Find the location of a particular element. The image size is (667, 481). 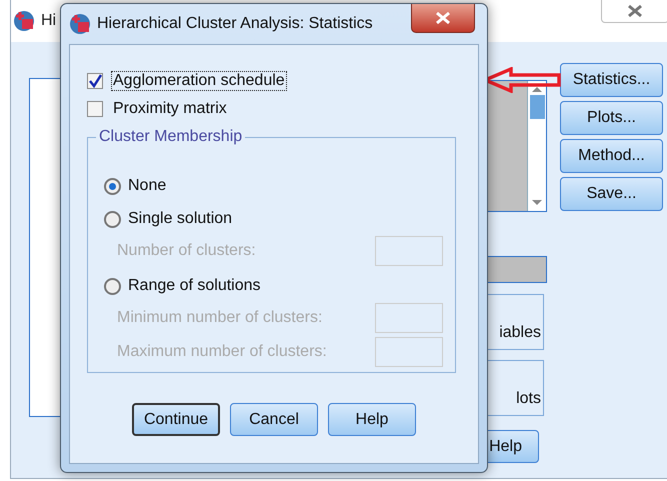

checkbox-label: Agglomeration schedule is located at coordinates (199, 81).